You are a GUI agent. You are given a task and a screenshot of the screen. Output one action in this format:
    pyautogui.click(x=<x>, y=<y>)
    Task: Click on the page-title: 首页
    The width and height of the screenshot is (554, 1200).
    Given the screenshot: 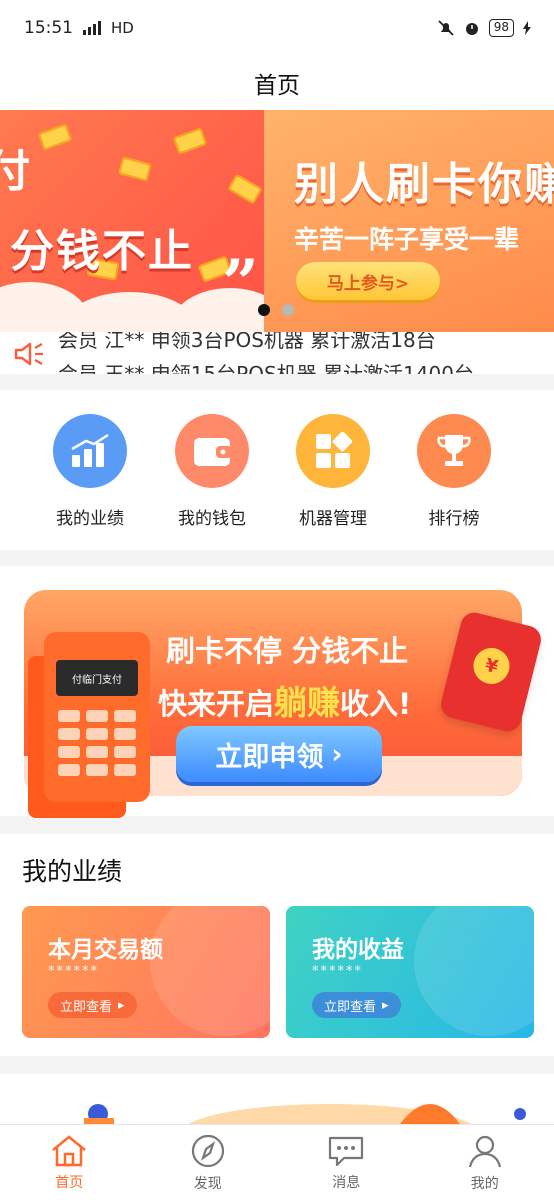 What is the action you would take?
    pyautogui.click(x=277, y=83)
    